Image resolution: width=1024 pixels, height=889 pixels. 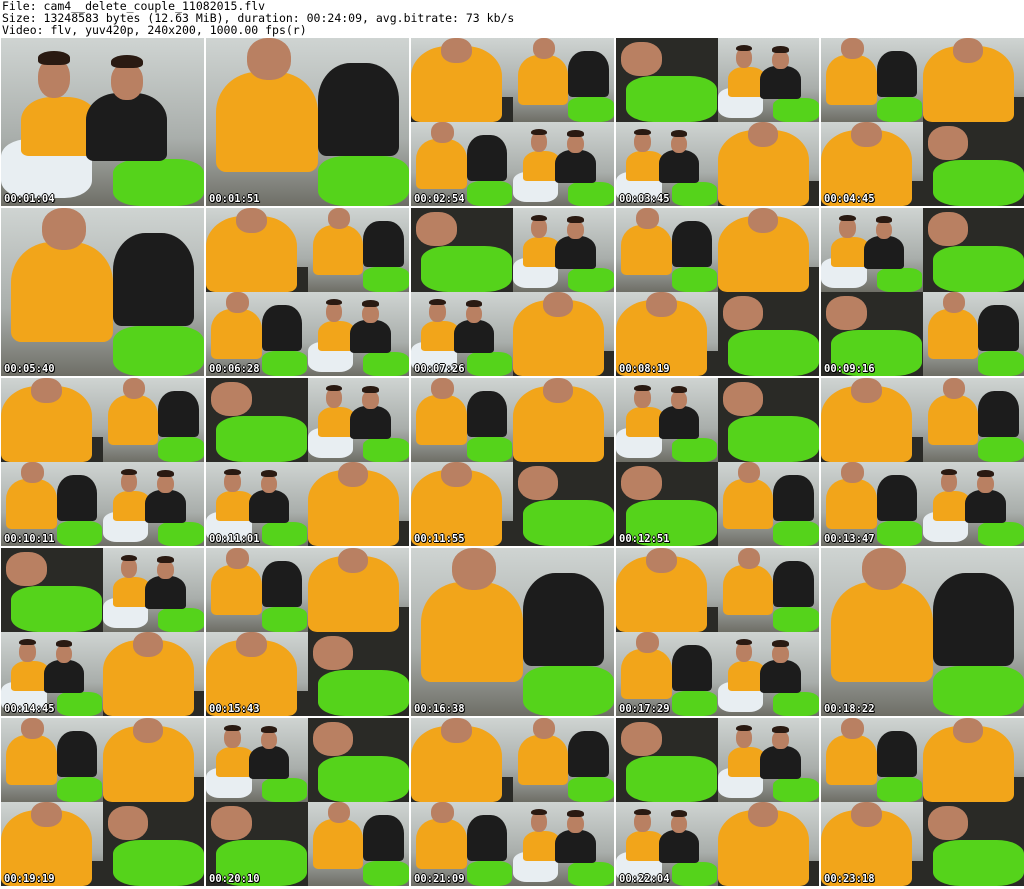 What do you see at coordinates (29, 199) in the screenshot?
I see `thumbnail-timestamp: 00:01:04` at bounding box center [29, 199].